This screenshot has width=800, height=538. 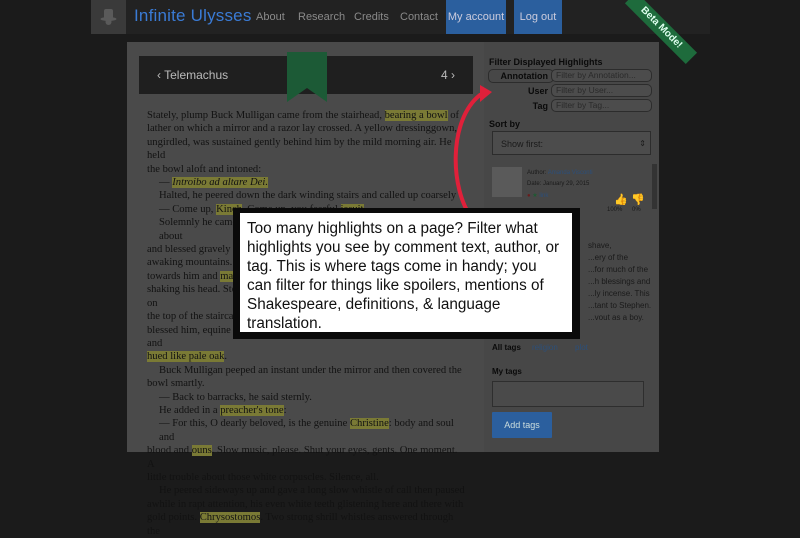 What do you see at coordinates (213, 183) in the screenshot?
I see `text-line: — Introibo ad altare Dei.` at bounding box center [213, 183].